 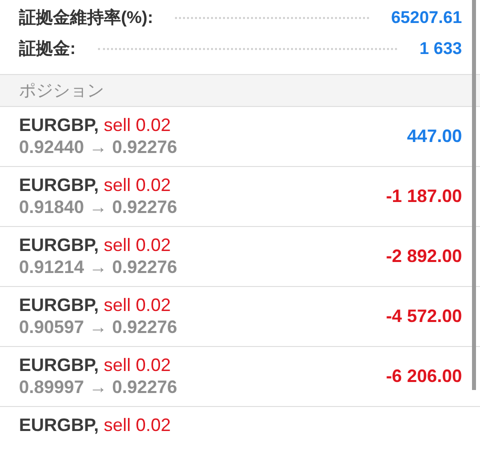 What do you see at coordinates (86, 18) in the screenshot?
I see `summary-label: 証拠金維持率(%):` at bounding box center [86, 18].